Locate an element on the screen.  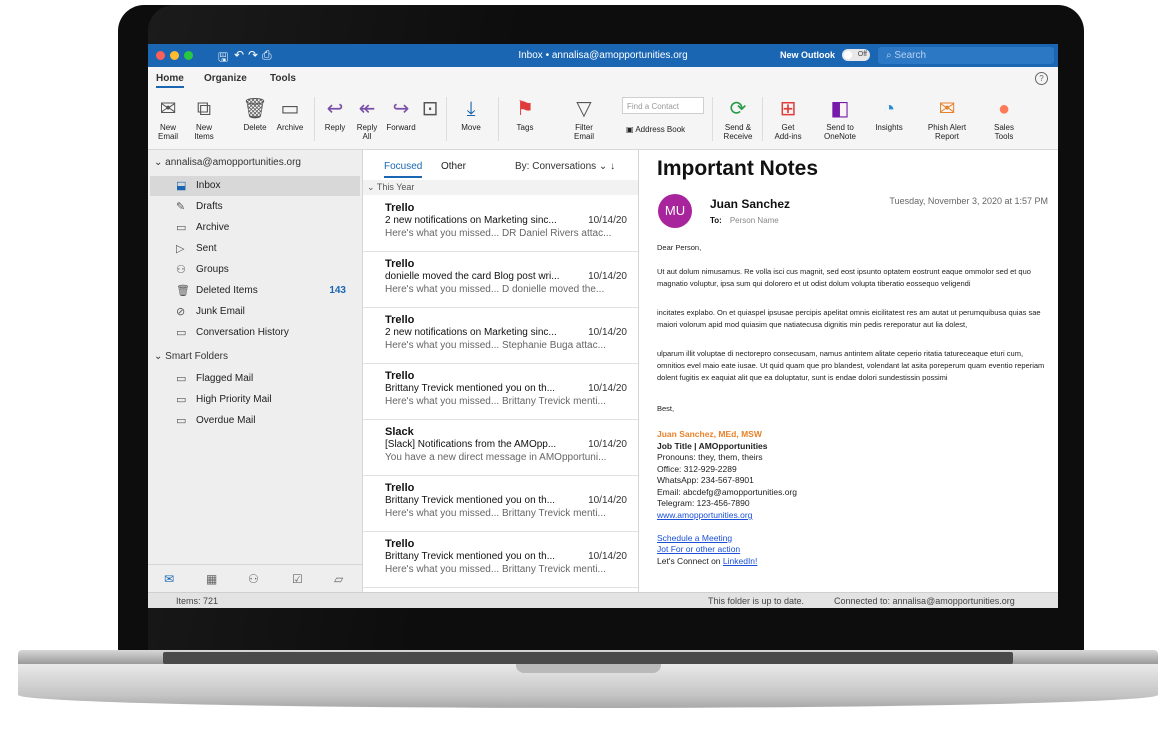
get-addins-button: ⊞ Get Add-ins is located at coordinates (788, 118).